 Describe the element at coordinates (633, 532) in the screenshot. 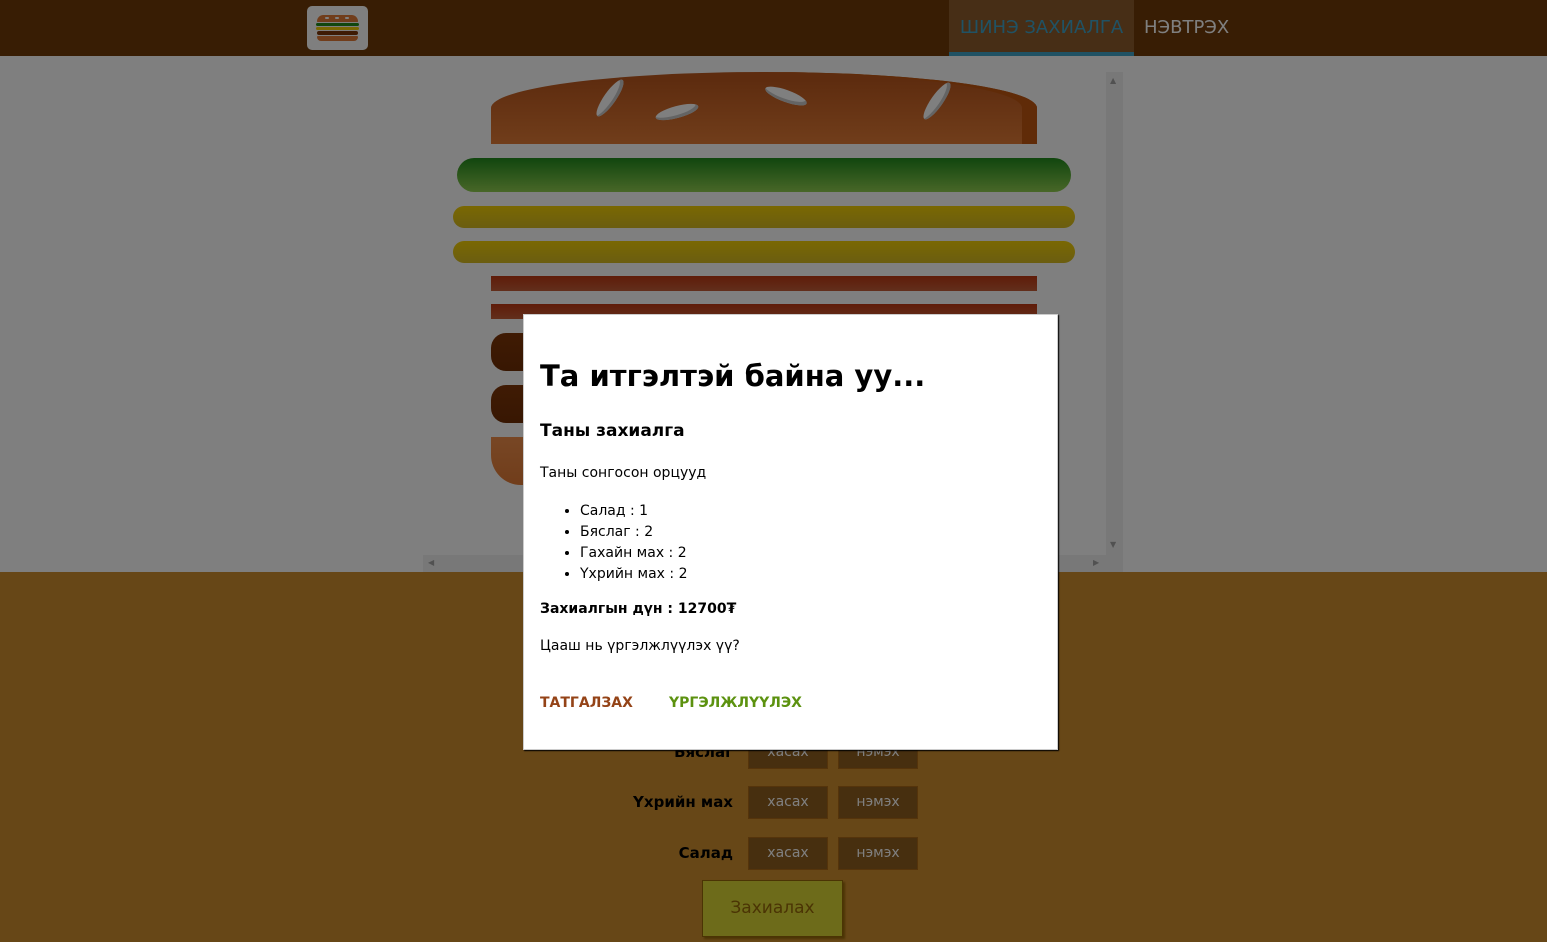

I see `list-item: Бяслаг : 2` at that location.